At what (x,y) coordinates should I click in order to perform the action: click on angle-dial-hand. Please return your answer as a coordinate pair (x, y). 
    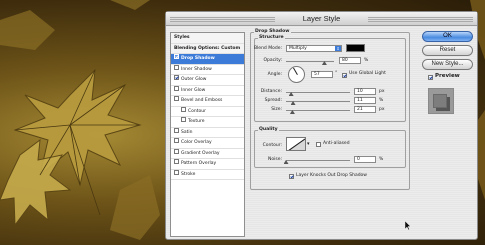
    Looking at the image, I should click on (295, 71).